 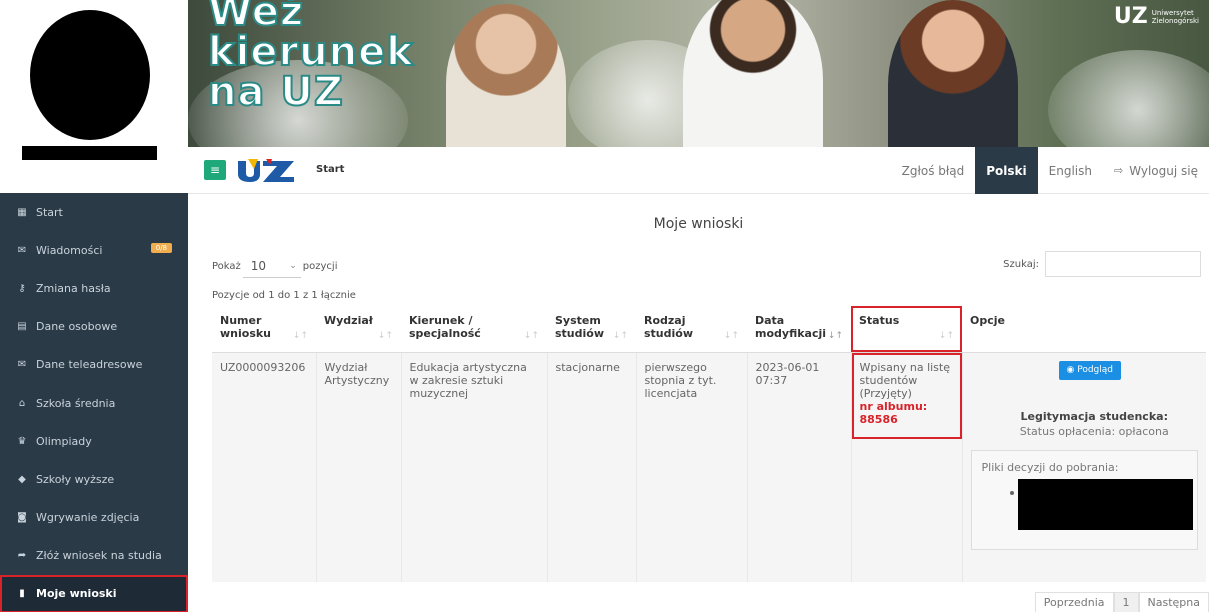 What do you see at coordinates (94, 212) in the screenshot?
I see `sidebar-item-start: ▦ Start` at bounding box center [94, 212].